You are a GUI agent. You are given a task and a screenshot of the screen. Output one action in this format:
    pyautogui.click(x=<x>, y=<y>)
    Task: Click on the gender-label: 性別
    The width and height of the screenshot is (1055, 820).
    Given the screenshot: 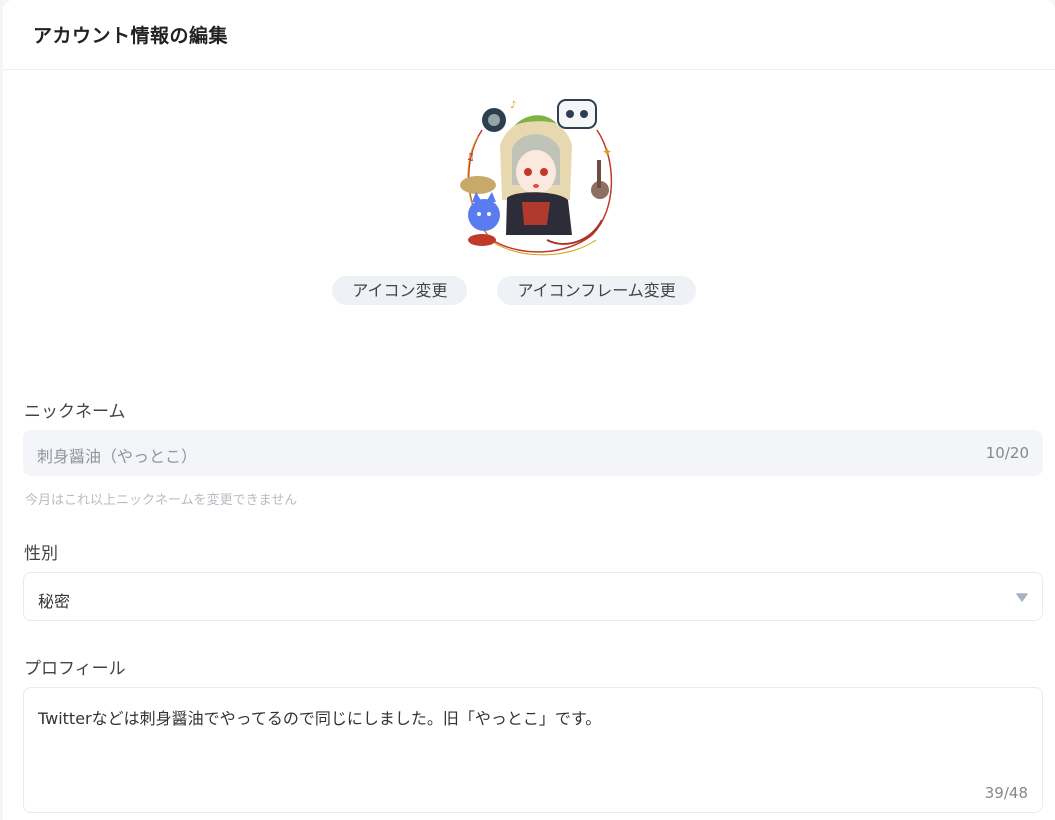 What is the action you would take?
    pyautogui.click(x=41, y=554)
    